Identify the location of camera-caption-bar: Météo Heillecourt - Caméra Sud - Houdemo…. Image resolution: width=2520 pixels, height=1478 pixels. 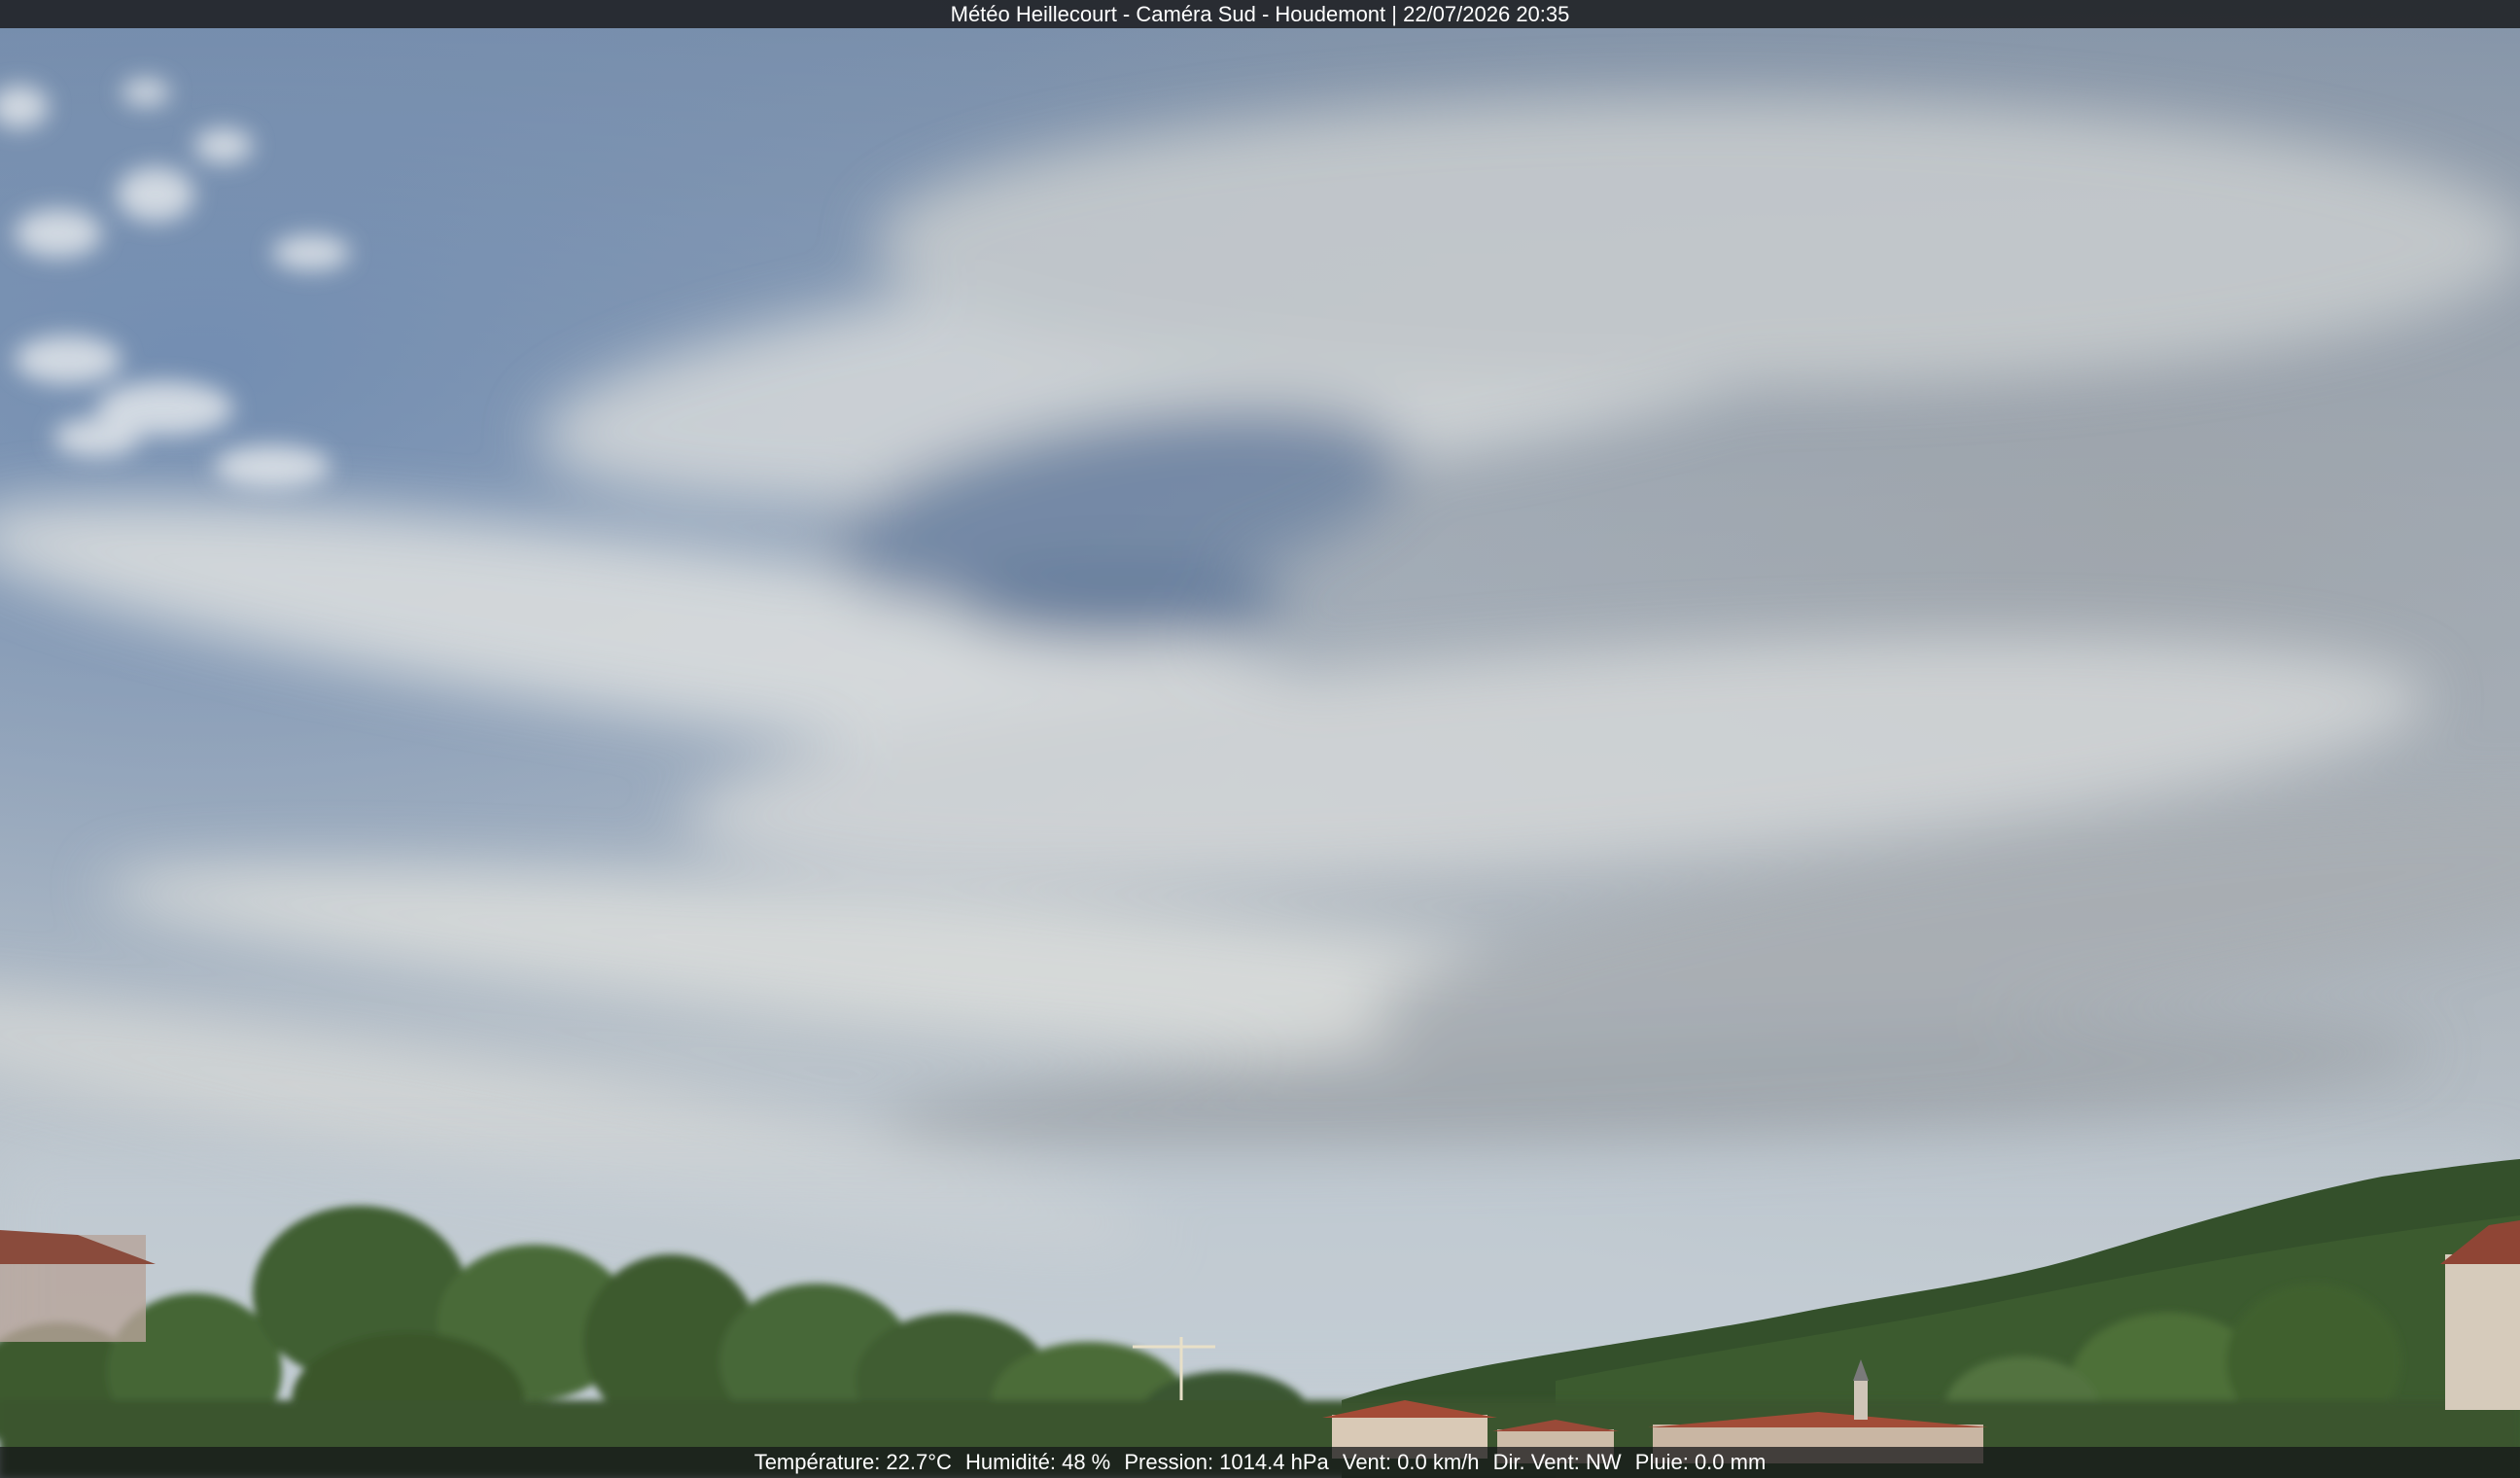
(1260, 14).